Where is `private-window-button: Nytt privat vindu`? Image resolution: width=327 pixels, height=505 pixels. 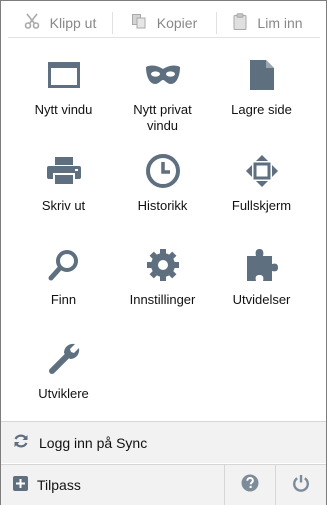
private-window-button: Nytt privat vindu is located at coordinates (162, 96).